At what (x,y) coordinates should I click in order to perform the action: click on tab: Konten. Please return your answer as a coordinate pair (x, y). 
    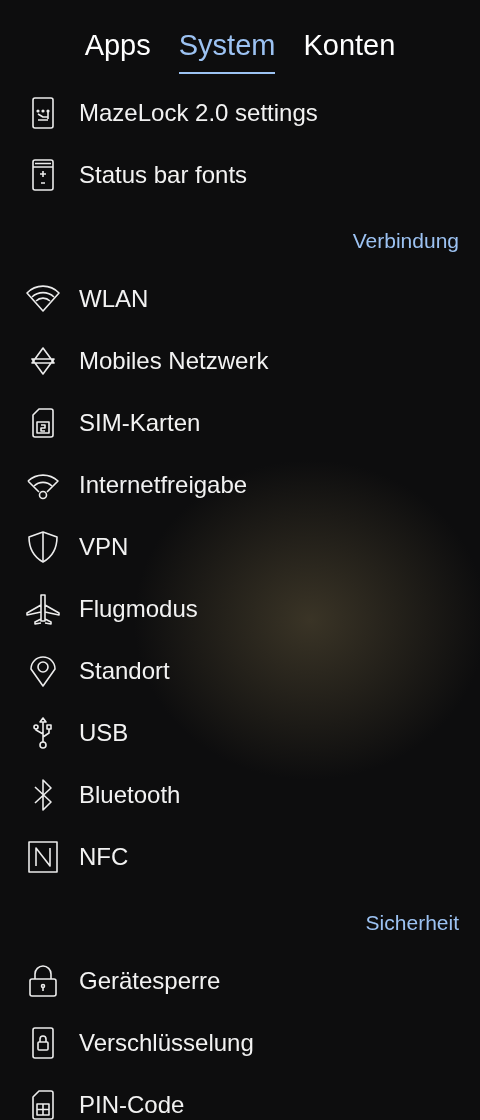
    Looking at the image, I should click on (349, 48).